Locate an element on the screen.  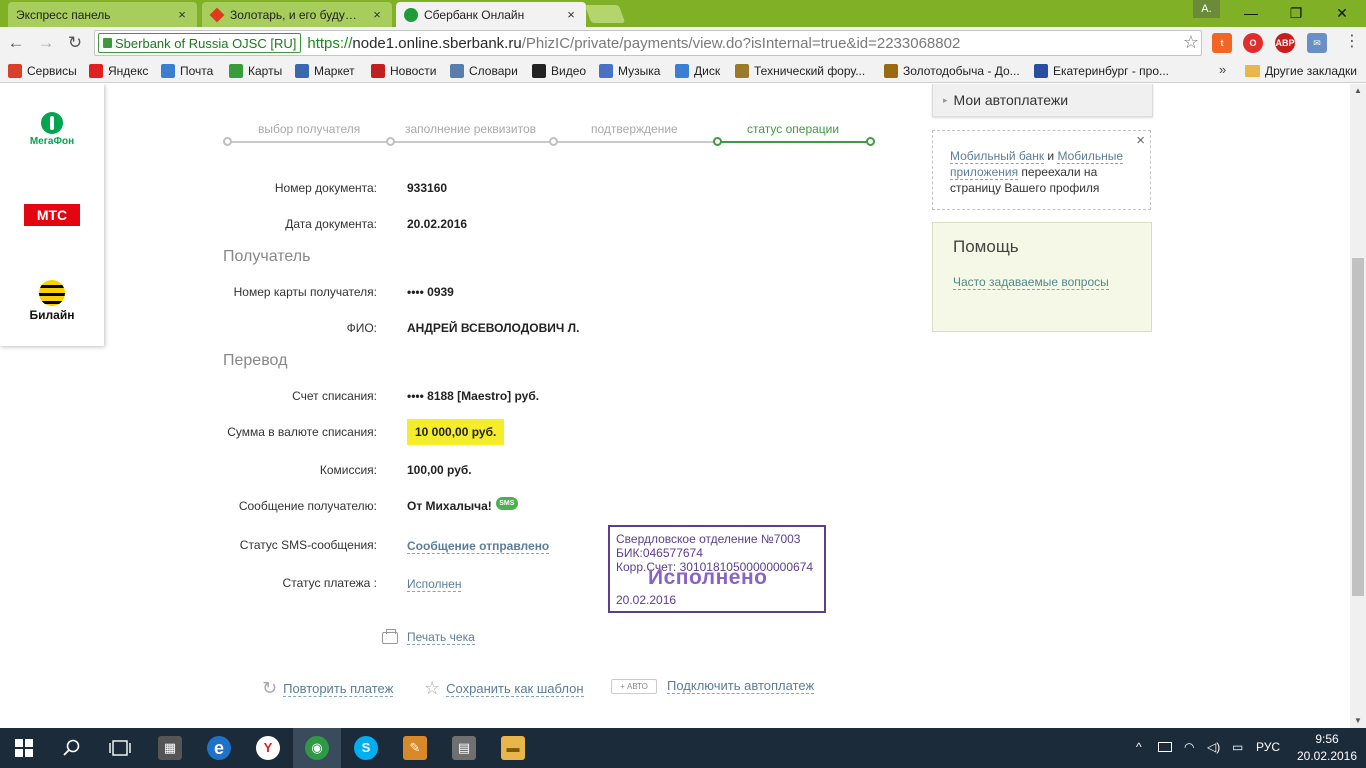
chrome-icon: ◉ is located at coordinates (317, 748).